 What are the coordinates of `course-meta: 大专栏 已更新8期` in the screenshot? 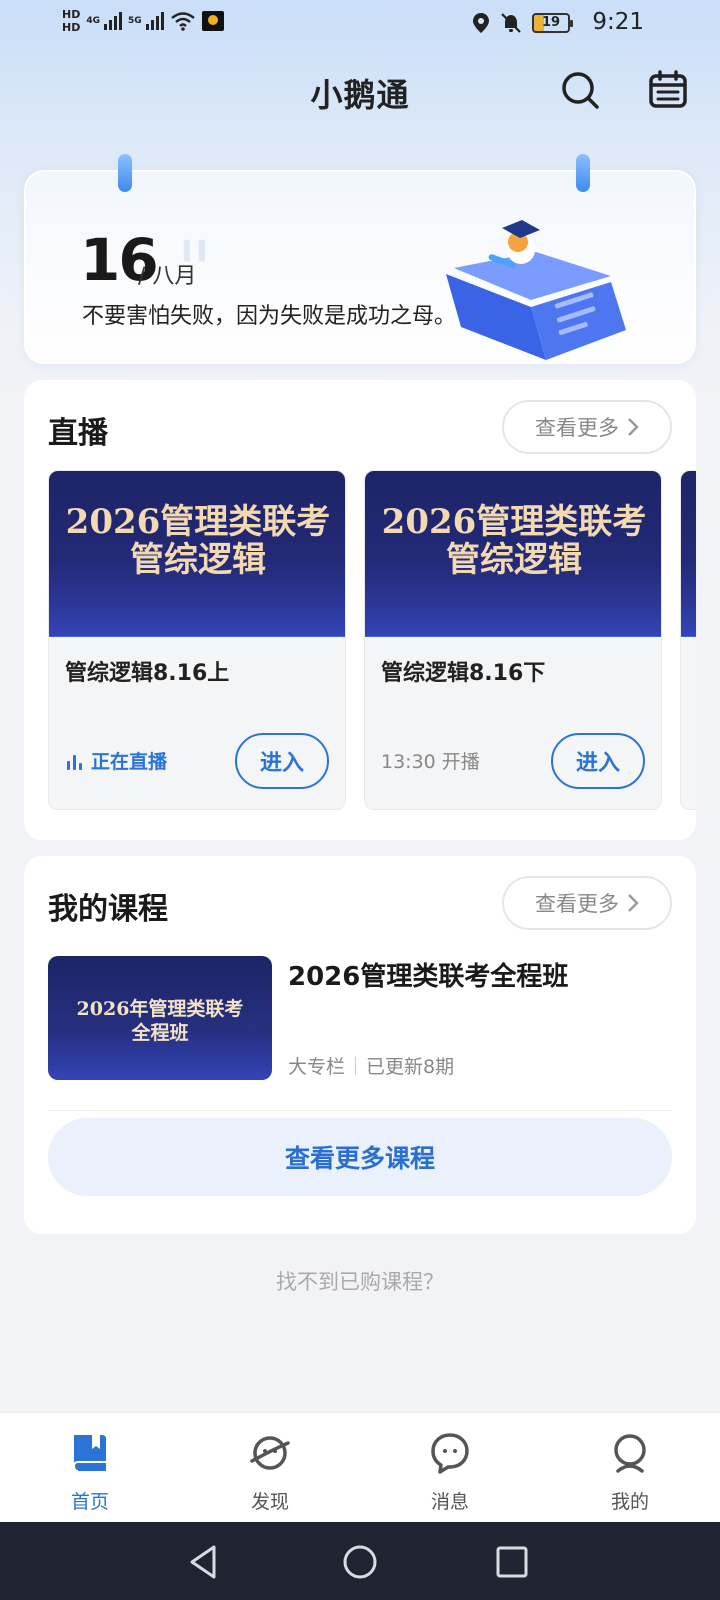 It's located at (371, 1065).